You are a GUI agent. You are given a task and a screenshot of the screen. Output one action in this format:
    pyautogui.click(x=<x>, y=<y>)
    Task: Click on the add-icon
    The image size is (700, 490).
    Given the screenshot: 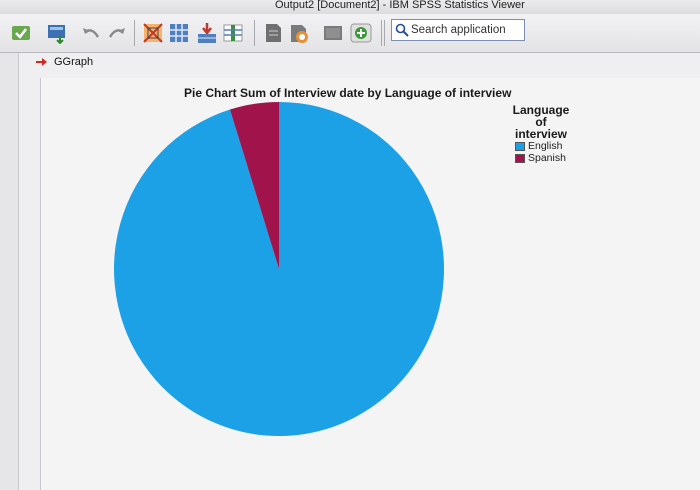 What is the action you would take?
    pyautogui.click(x=361, y=33)
    